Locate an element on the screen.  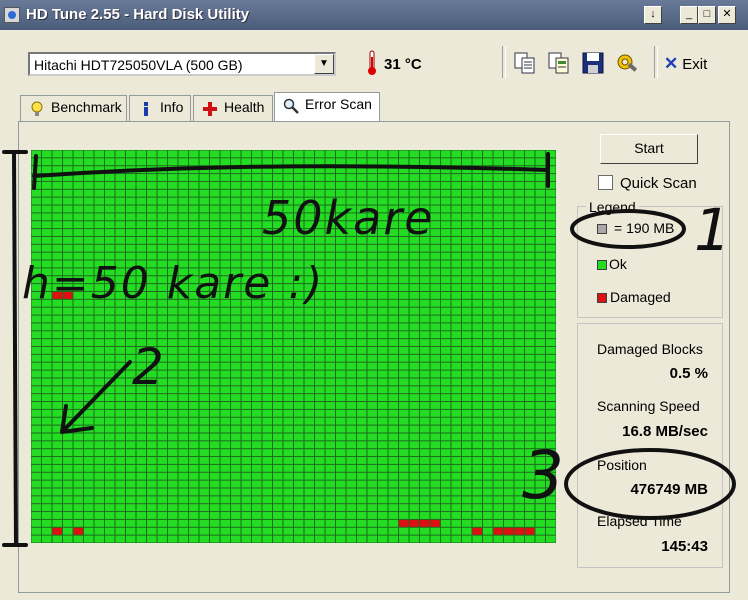
quick-scan-checkbox is located at coordinates (605, 182).